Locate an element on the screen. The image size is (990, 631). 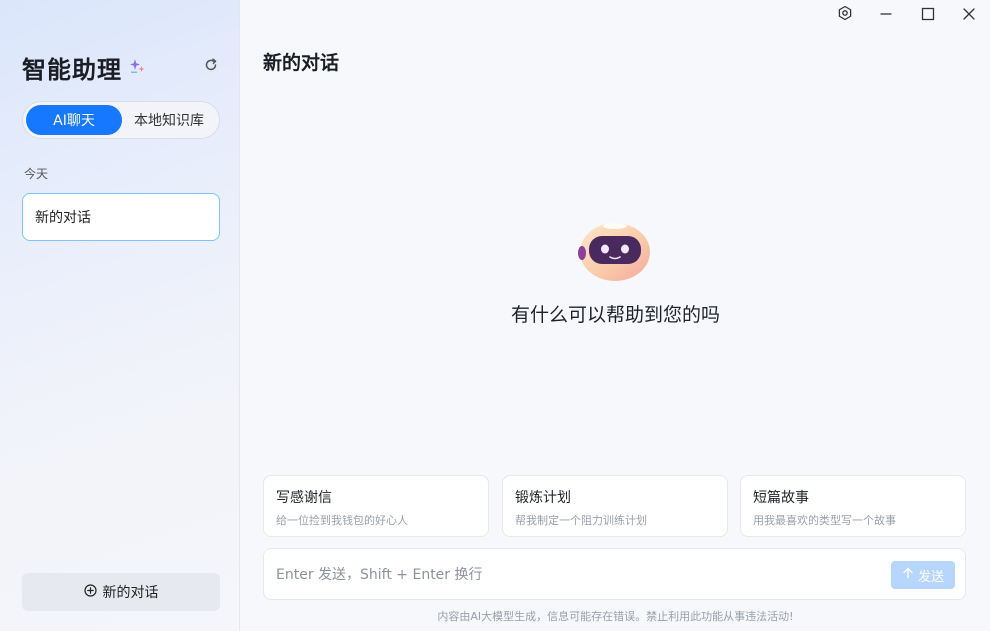
chat-input is located at coordinates (576, 575).